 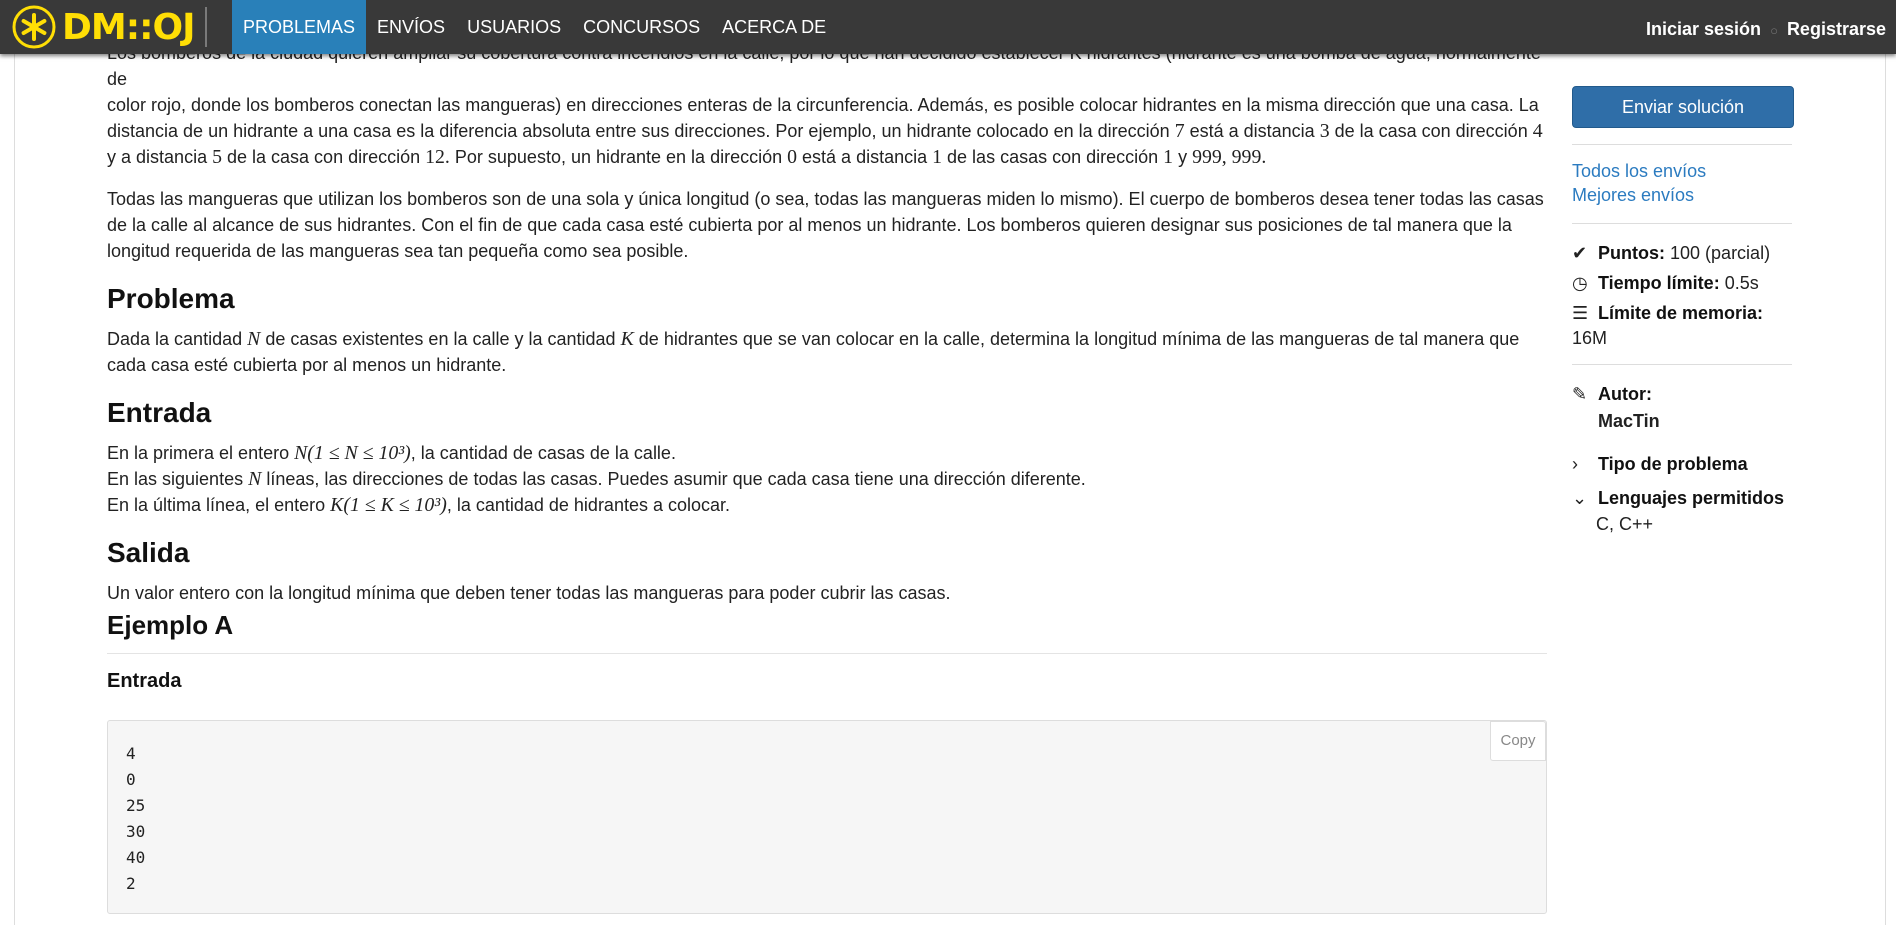 What do you see at coordinates (411, 27) in the screenshot?
I see `nav-item-envios: ENVÍOS` at bounding box center [411, 27].